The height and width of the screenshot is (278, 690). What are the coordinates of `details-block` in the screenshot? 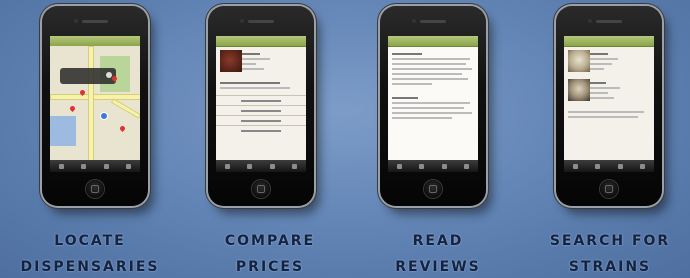 It's located at (261, 85).